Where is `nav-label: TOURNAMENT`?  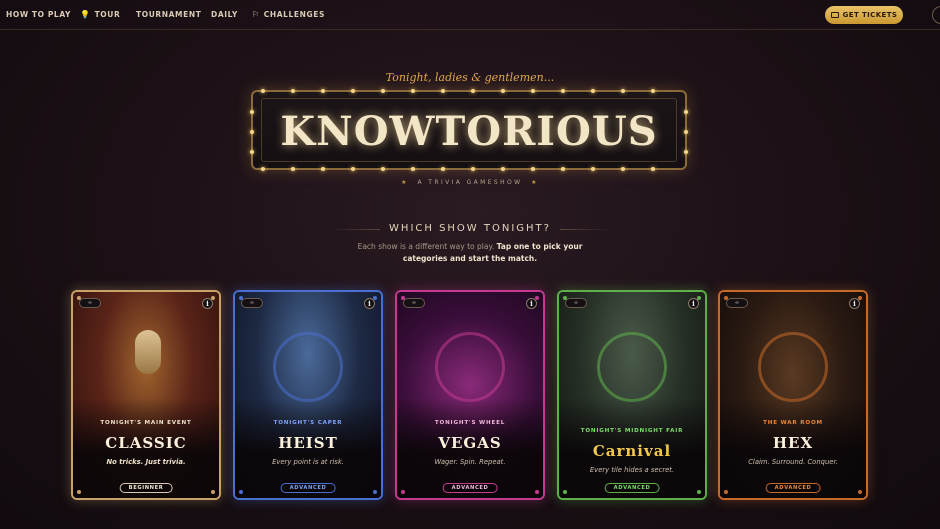
nav-label: TOURNAMENT is located at coordinates (169, 14).